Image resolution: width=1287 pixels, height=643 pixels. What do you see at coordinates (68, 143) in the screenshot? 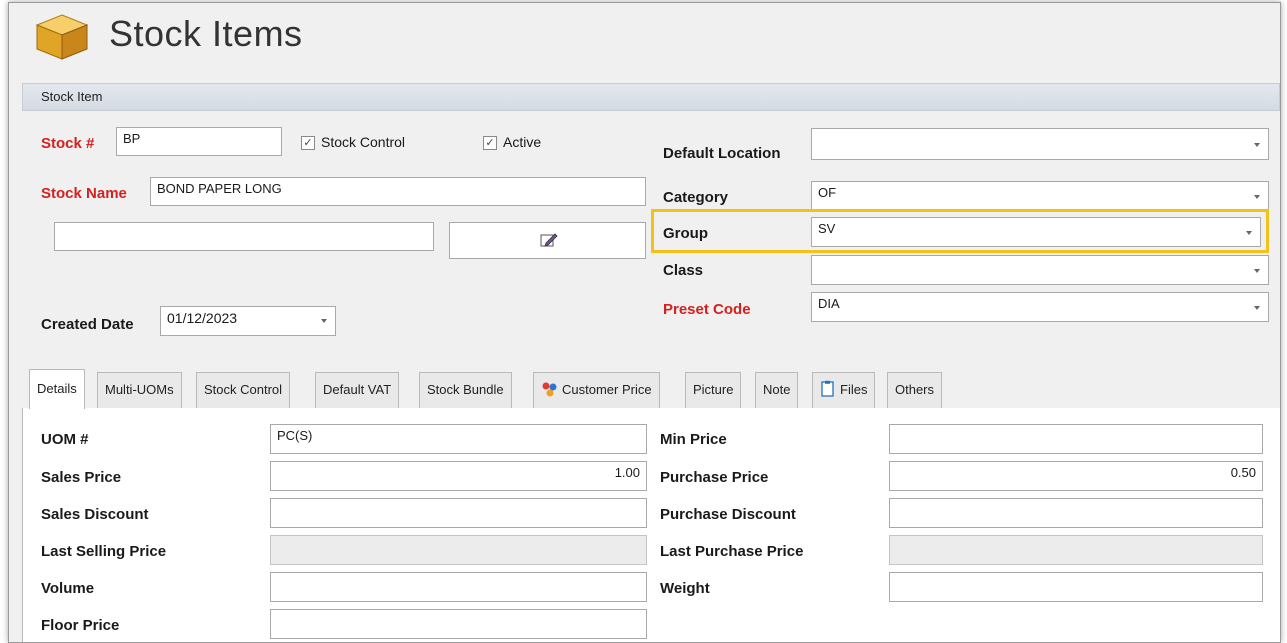
I see `stock-no-label: Stock #` at bounding box center [68, 143].